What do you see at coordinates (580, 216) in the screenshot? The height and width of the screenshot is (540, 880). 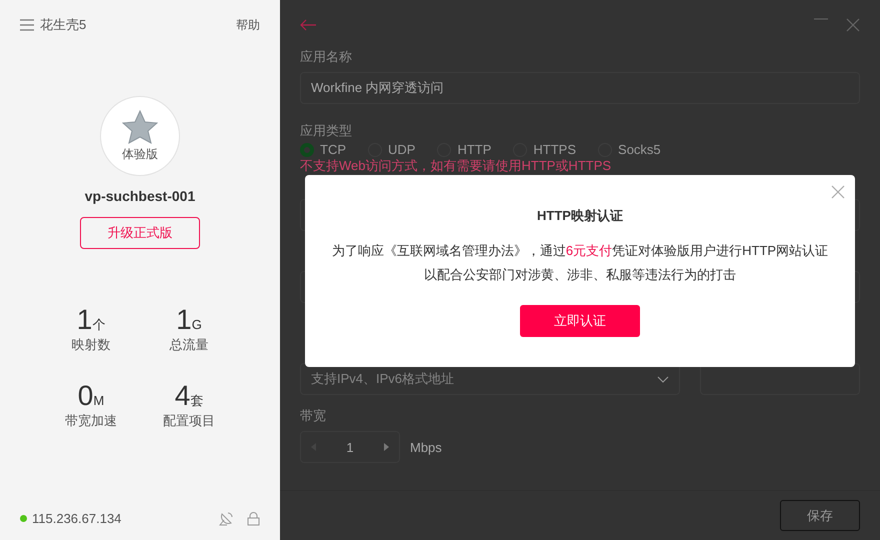 I see `dialog-title: HTTP映射认证` at bounding box center [580, 216].